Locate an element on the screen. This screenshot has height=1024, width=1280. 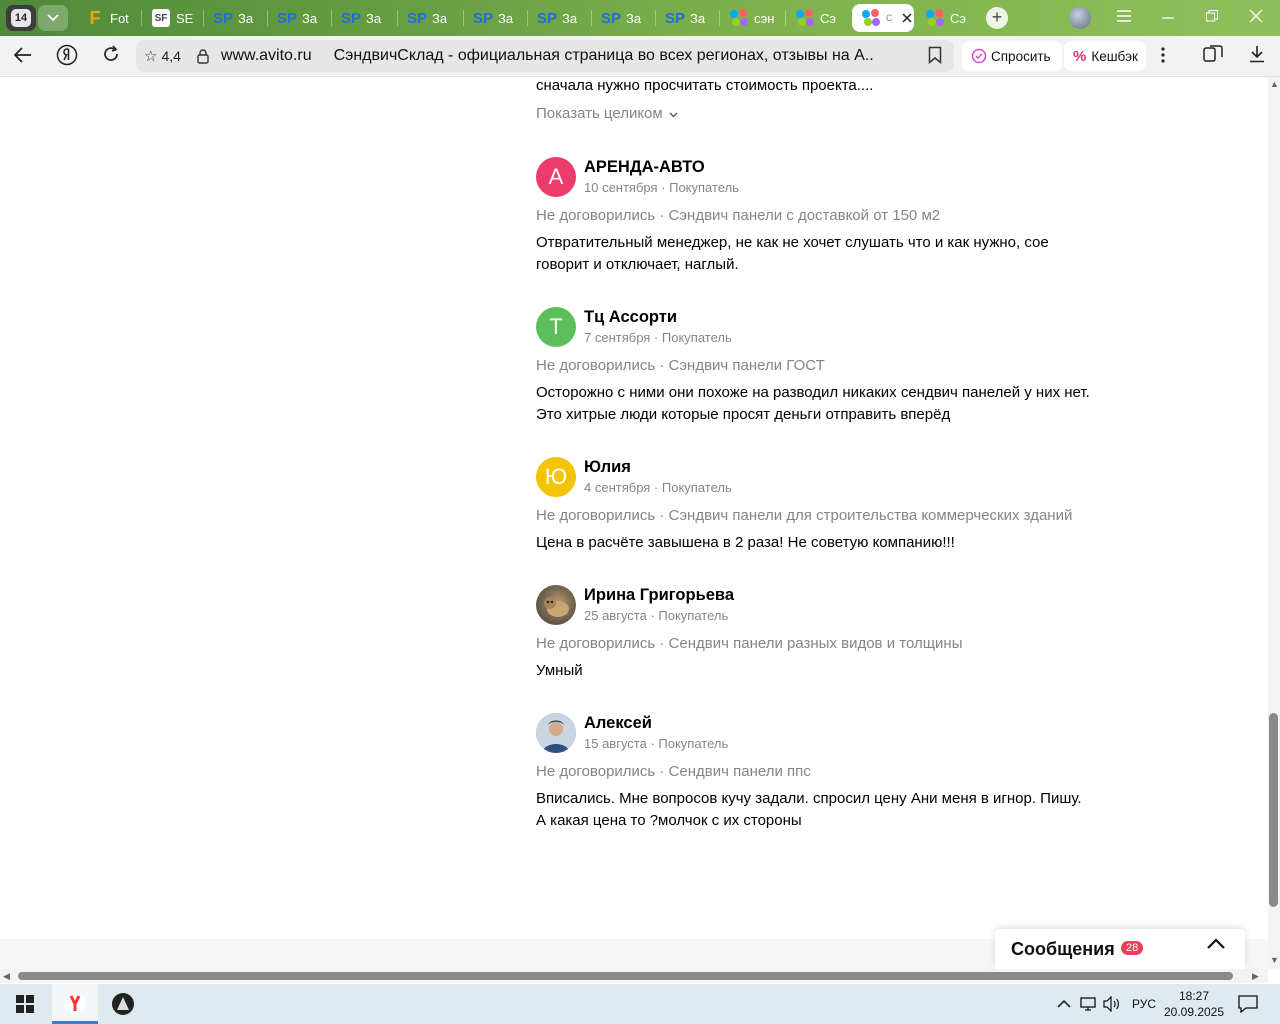
chevron-down-icon is located at coordinates (53, 18).